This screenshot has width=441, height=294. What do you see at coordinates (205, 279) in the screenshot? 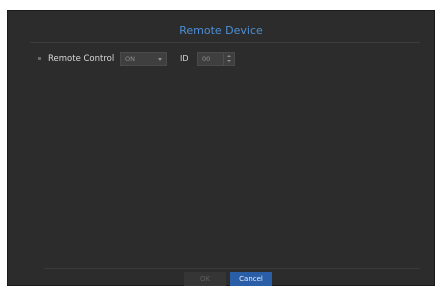
I see `ok-button: OK` at bounding box center [205, 279].